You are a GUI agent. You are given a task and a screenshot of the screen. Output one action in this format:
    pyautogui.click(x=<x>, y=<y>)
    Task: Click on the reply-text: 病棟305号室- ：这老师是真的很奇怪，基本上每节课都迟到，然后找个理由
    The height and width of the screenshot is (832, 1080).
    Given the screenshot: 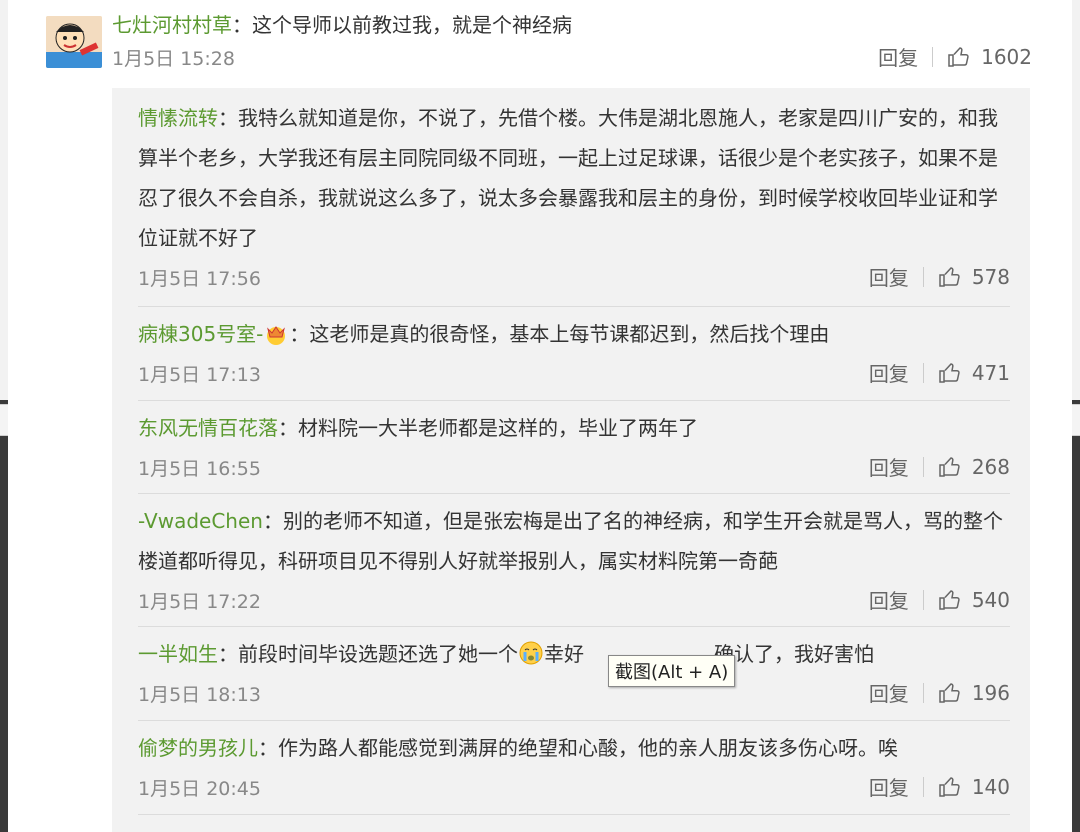 What is the action you would take?
    pyautogui.click(x=574, y=334)
    